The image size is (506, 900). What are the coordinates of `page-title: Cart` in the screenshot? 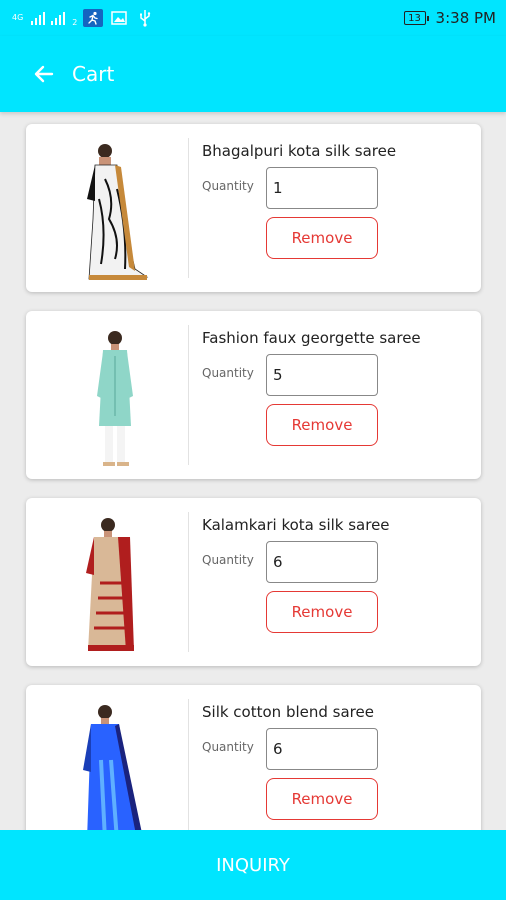 It's located at (93, 74).